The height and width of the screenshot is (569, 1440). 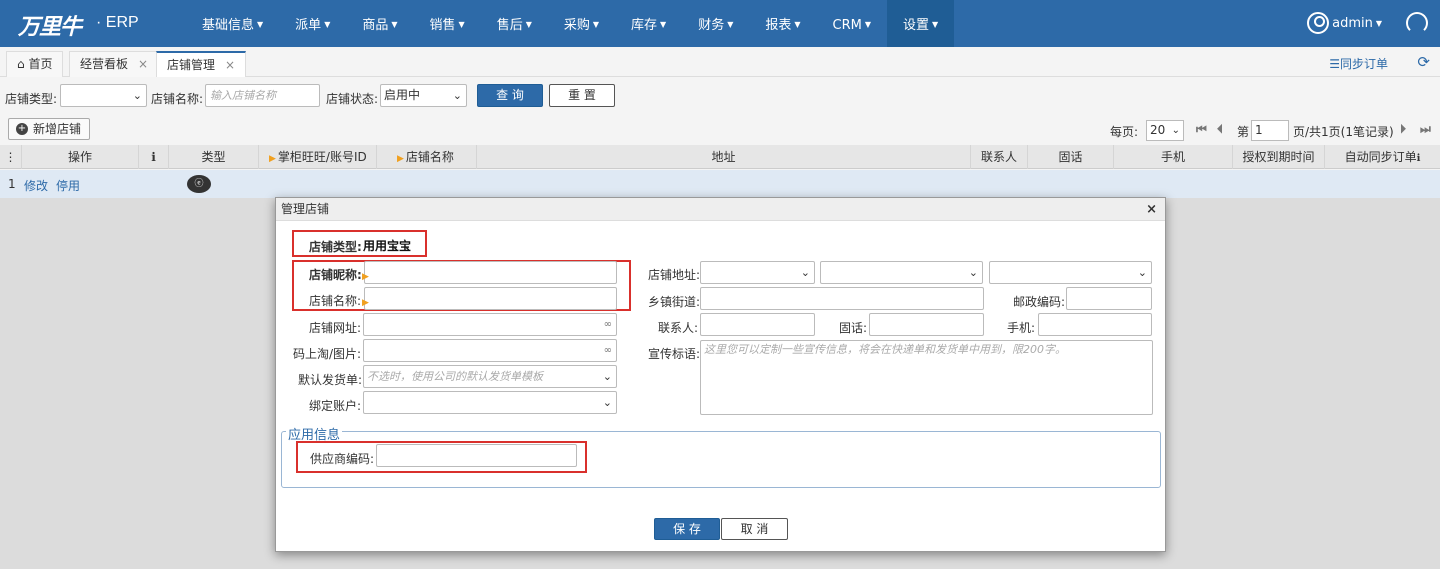 What do you see at coordinates (720, 130) in the screenshot?
I see `grid-toolbar: + 新增店铺 每页: 20 ⌄ ⏮ ⏴ 第 1 页/共1页(1笔记录) ⏵ ⏭` at bounding box center [720, 130].